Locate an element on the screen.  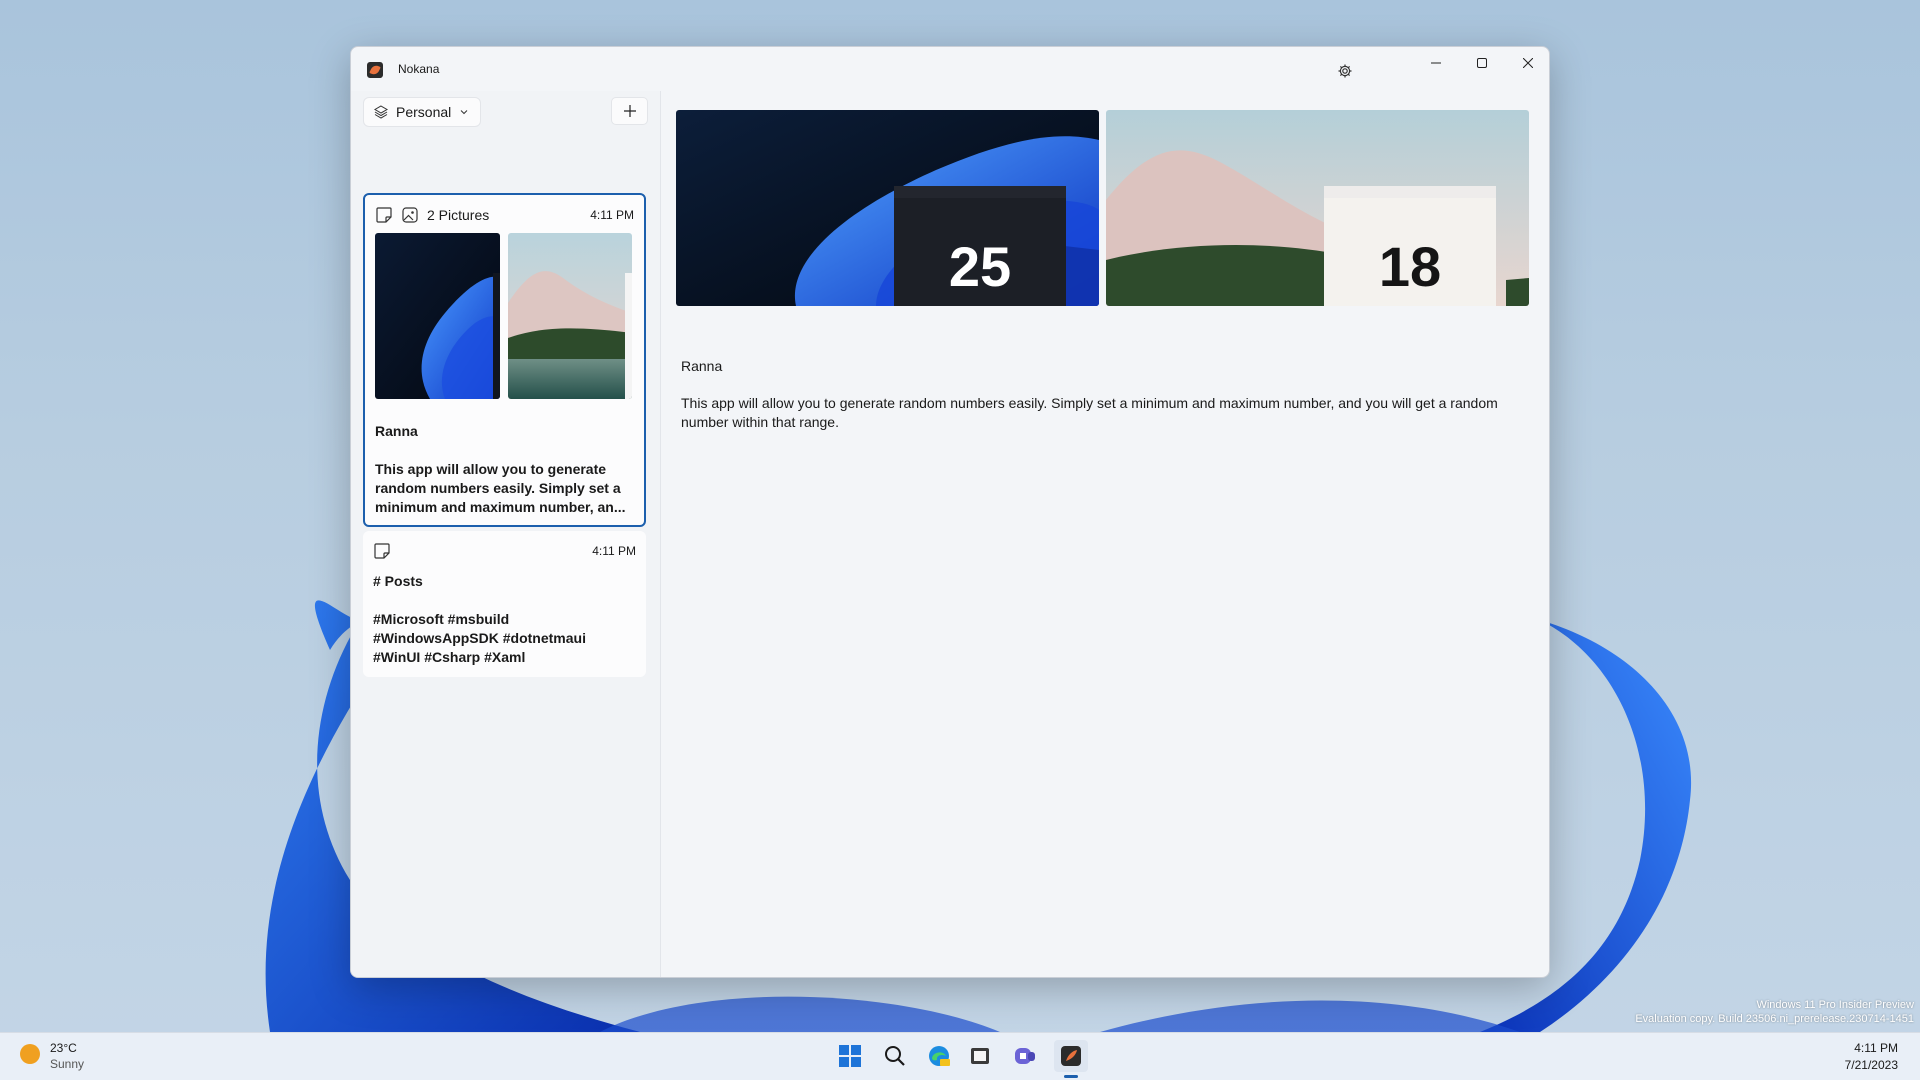
close-button is located at coordinates (1527, 63).